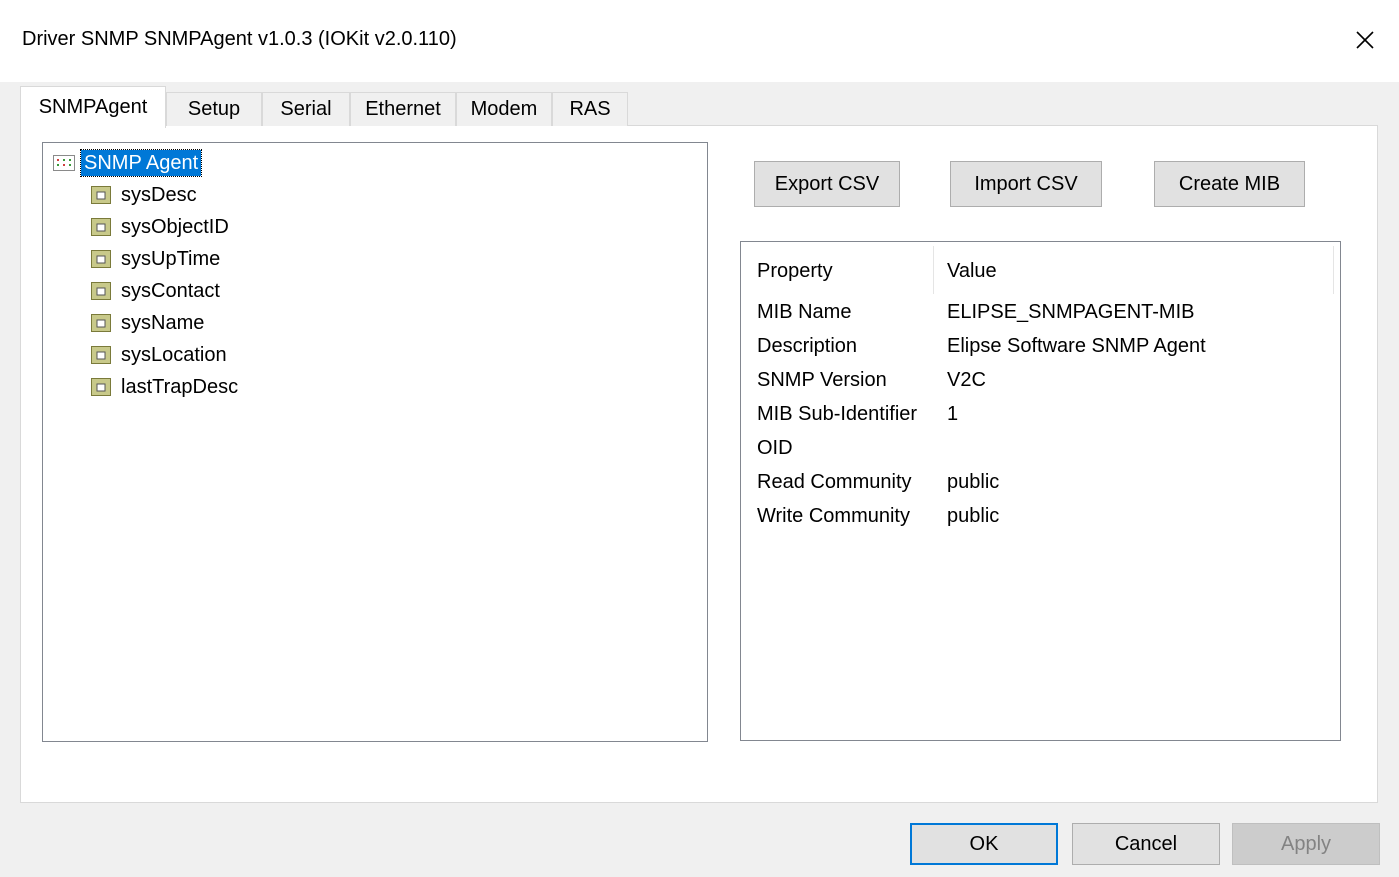  I want to click on tab-label: SNMPAgent, so click(93, 107).